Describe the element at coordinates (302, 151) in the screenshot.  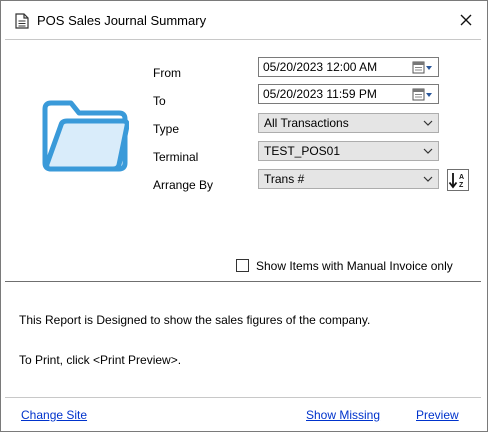
I see `terminal-value: TEST_POS01` at that location.